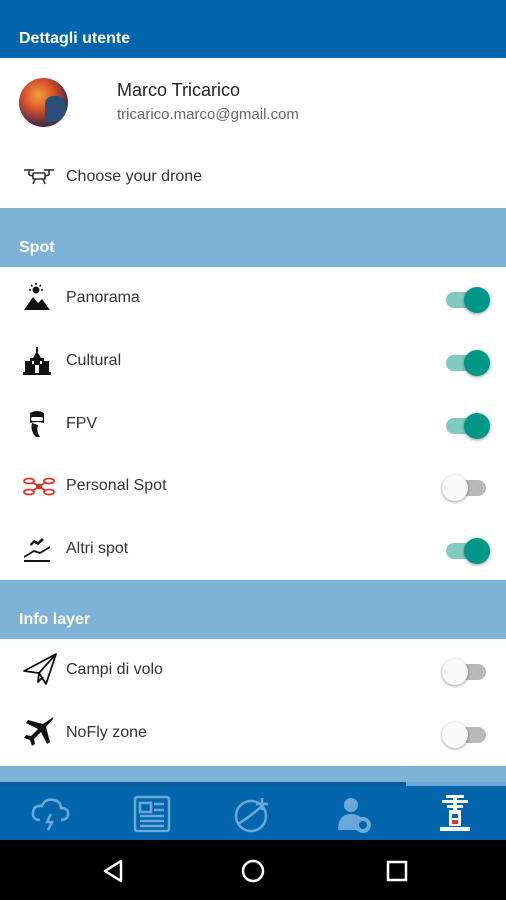 The width and height of the screenshot is (506, 900). Describe the element at coordinates (38, 177) in the screenshot. I see `drone-icon` at that location.